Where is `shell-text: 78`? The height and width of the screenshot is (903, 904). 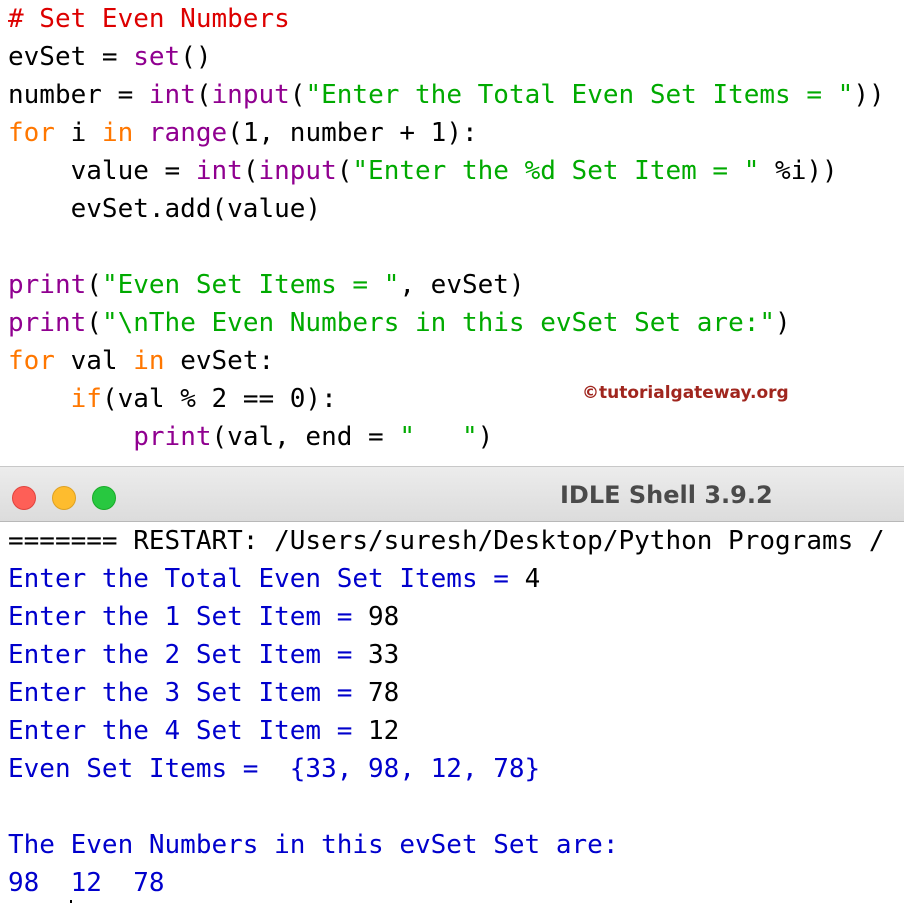
shell-text: 78 is located at coordinates (383, 693).